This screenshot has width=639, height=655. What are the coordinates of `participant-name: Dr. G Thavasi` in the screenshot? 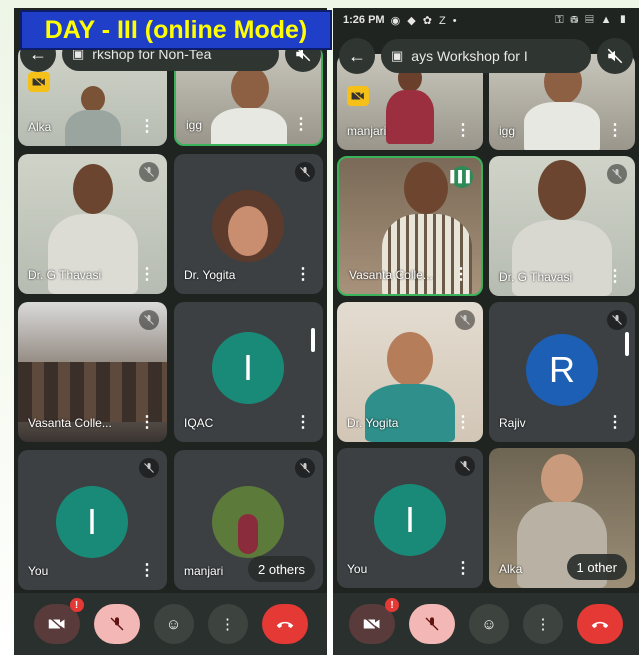 It's located at (536, 277).